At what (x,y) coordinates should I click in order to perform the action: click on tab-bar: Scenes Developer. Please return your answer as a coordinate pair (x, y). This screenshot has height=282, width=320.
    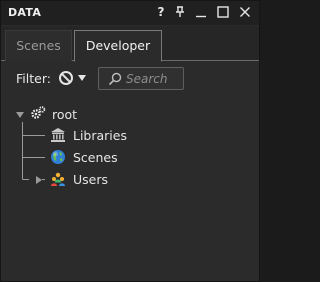
    Looking at the image, I should click on (130, 44).